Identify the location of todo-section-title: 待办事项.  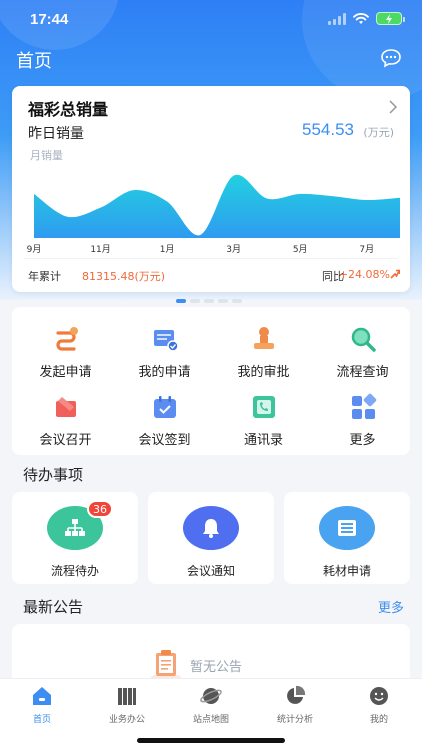
(53, 475).